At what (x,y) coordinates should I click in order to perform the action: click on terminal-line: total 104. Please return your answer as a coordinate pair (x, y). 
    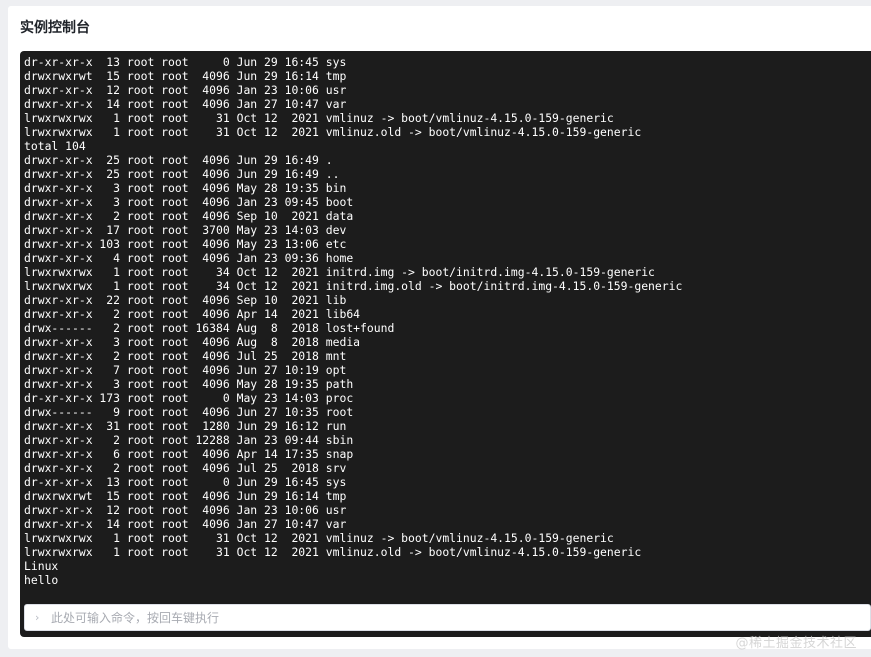
    Looking at the image, I should click on (55, 146).